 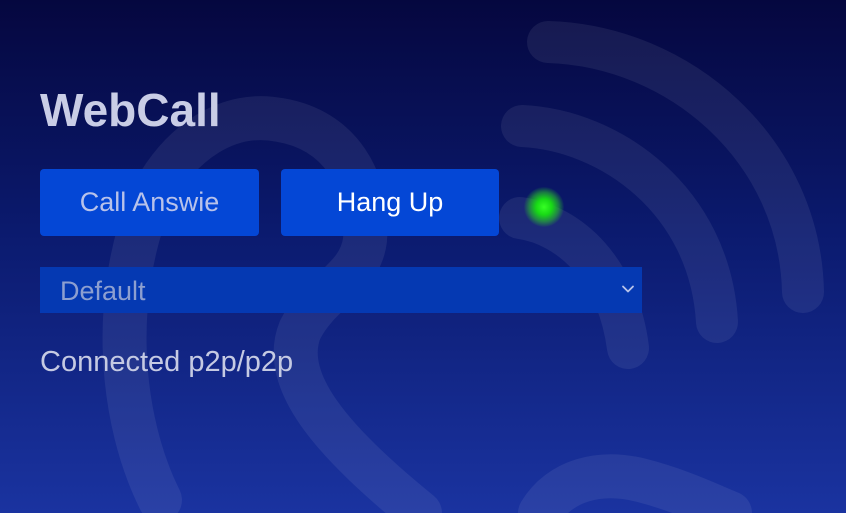 I want to click on chevron-down-icon, so click(x=628, y=289).